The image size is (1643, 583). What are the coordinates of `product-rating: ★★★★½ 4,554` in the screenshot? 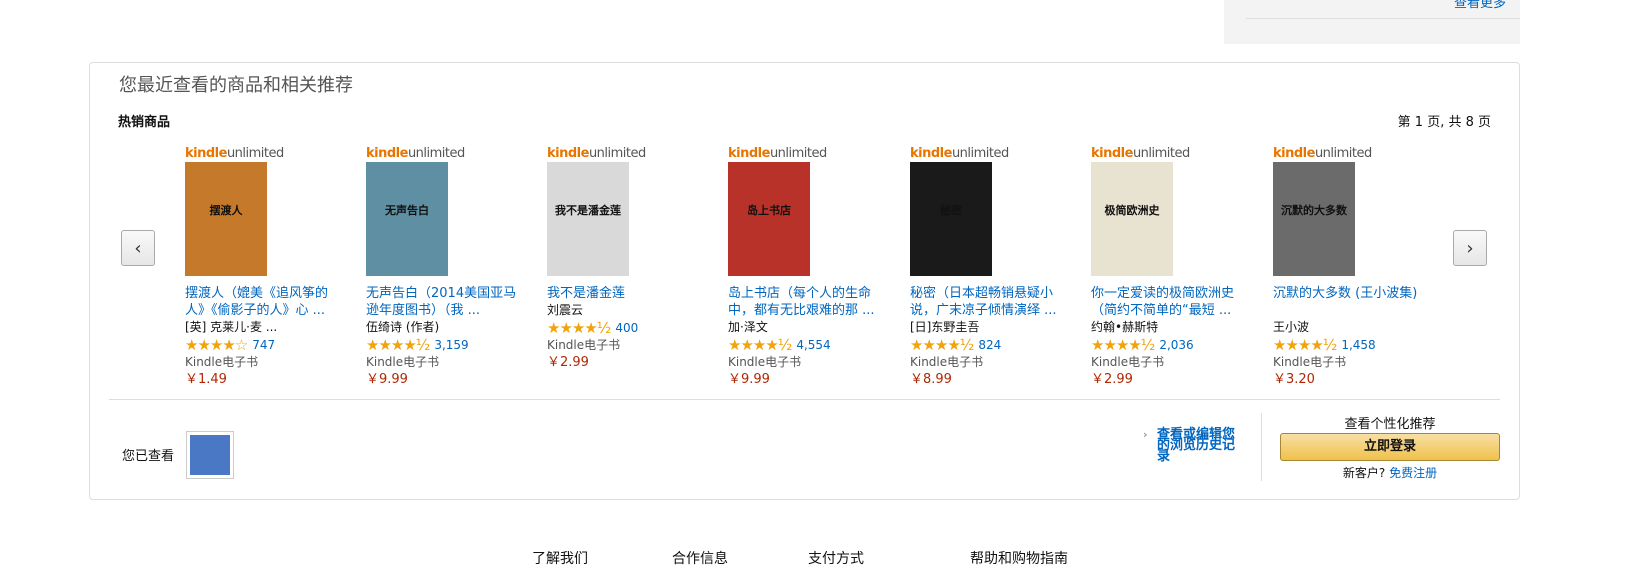 It's located at (808, 345).